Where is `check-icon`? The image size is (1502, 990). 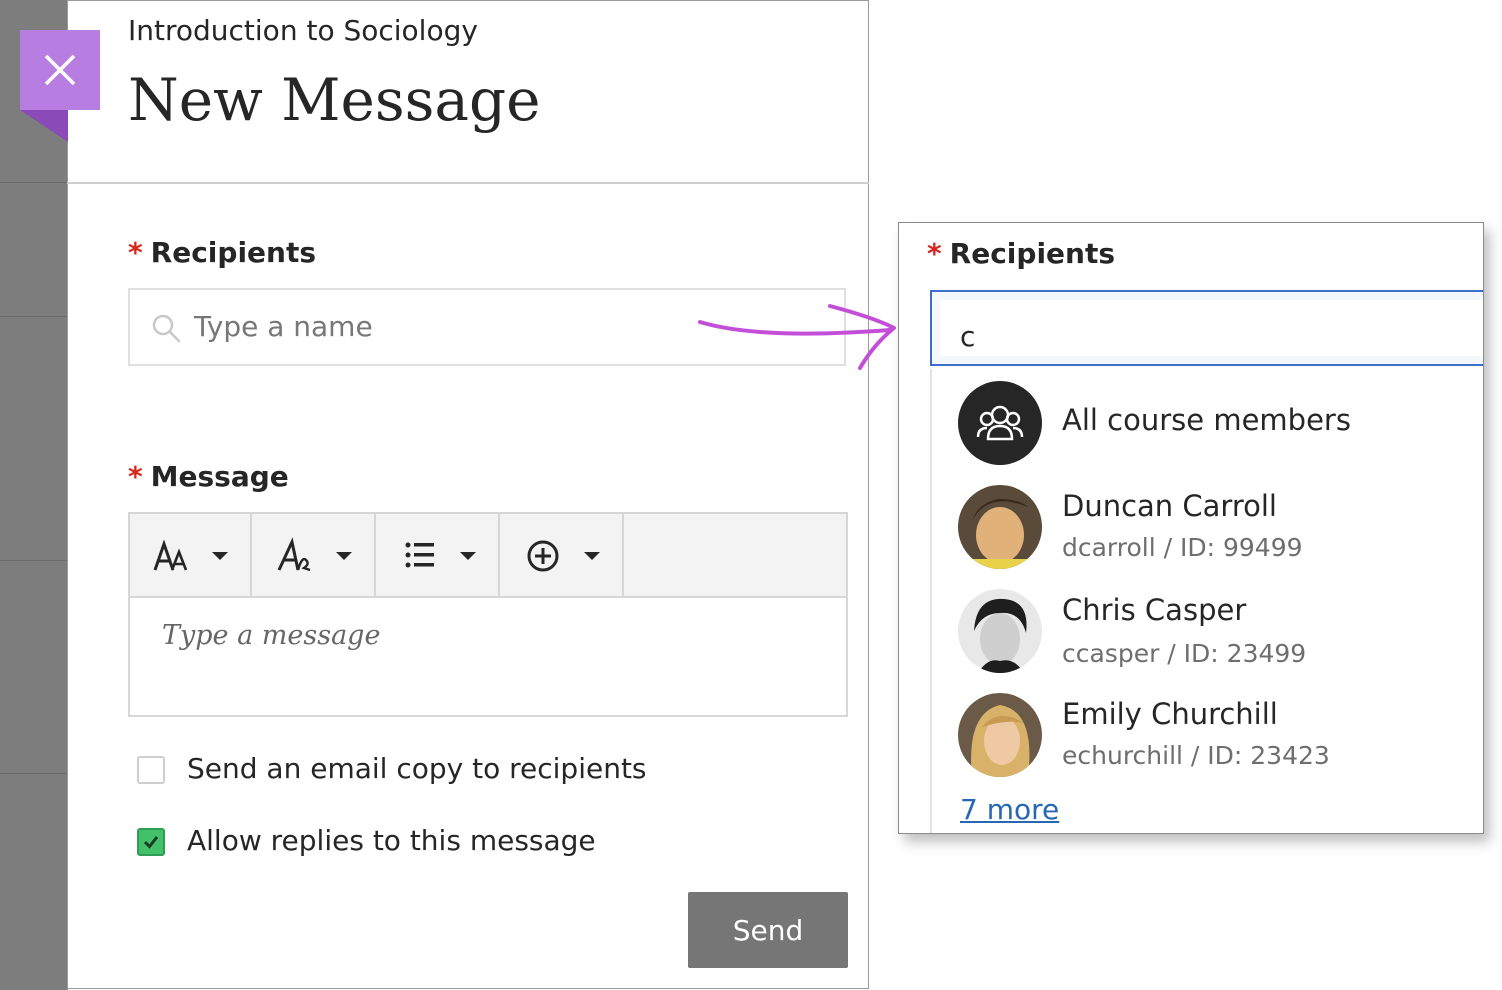 check-icon is located at coordinates (151, 842).